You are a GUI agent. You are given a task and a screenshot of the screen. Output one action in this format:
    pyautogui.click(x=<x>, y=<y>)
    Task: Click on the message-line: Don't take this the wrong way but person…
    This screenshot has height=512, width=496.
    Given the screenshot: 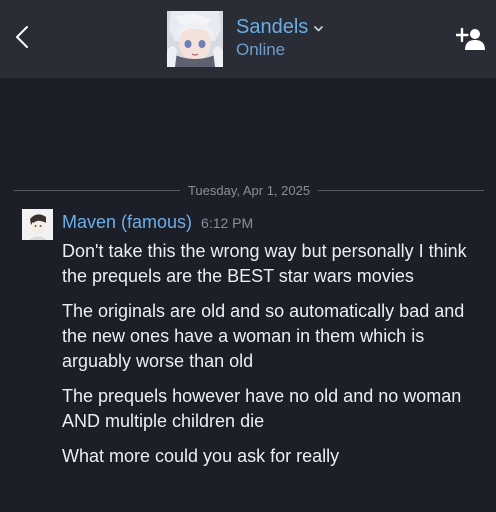 What is the action you would take?
    pyautogui.click(x=264, y=263)
    